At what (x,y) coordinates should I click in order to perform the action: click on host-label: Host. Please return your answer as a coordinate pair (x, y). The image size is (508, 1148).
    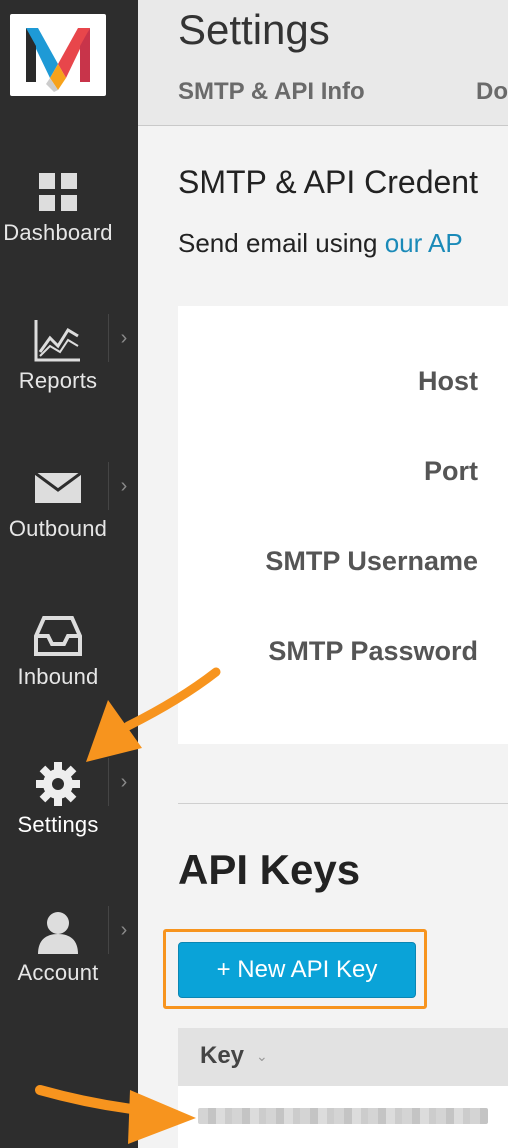
    Looking at the image, I should click on (448, 381).